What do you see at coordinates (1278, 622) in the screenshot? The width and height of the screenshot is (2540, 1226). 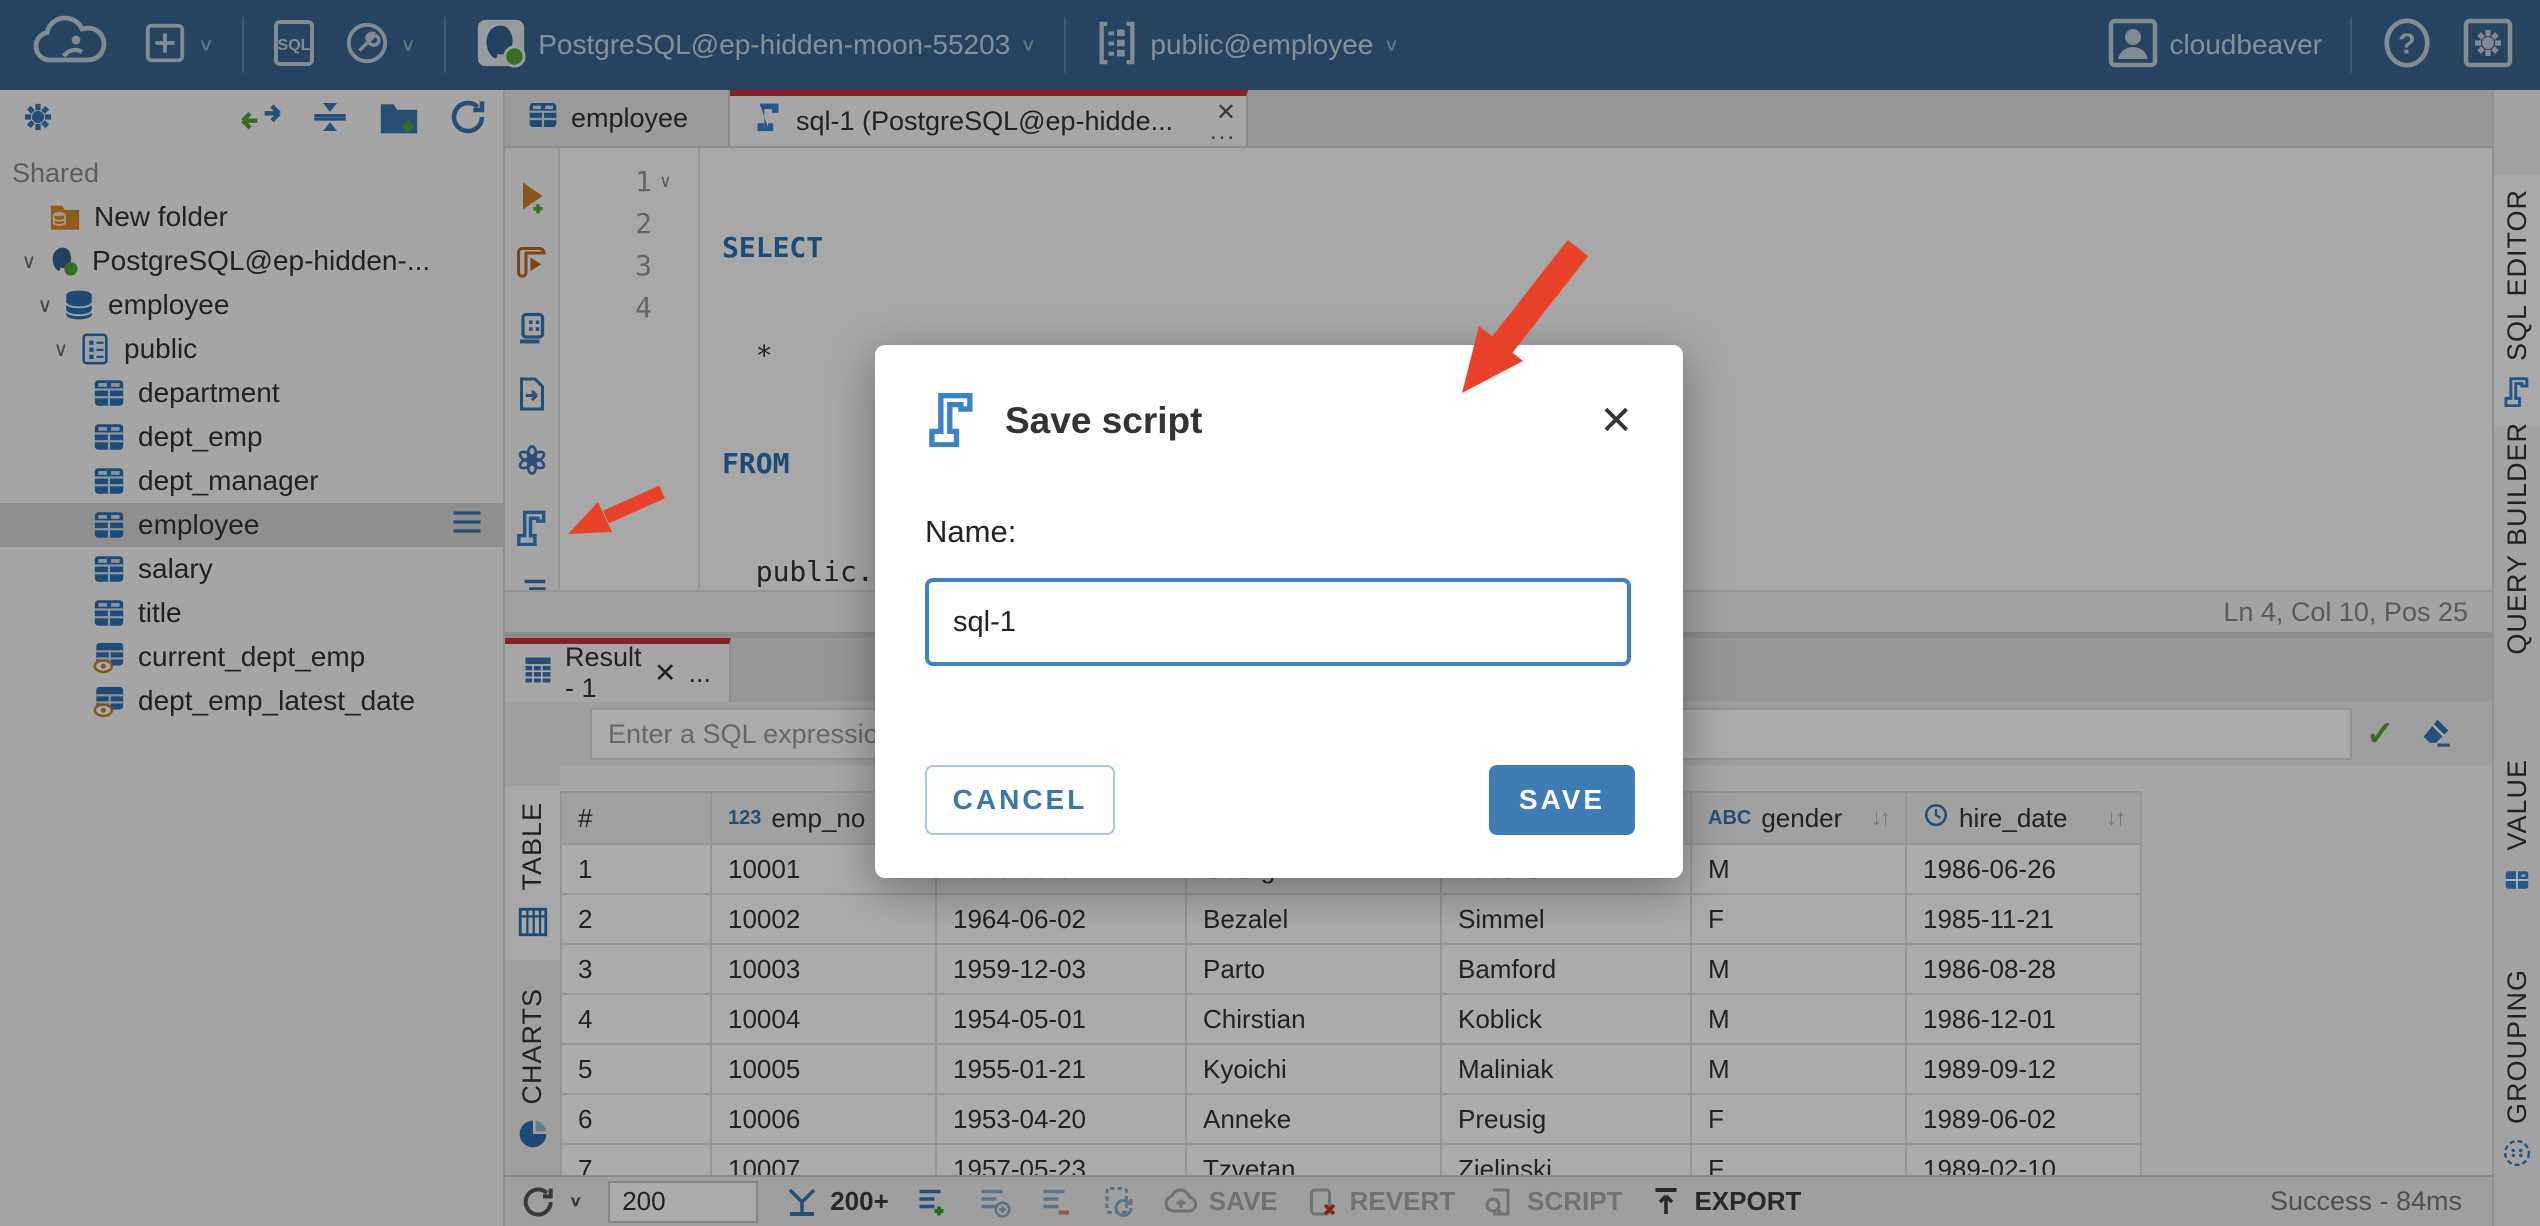 I see `script-name-input` at bounding box center [1278, 622].